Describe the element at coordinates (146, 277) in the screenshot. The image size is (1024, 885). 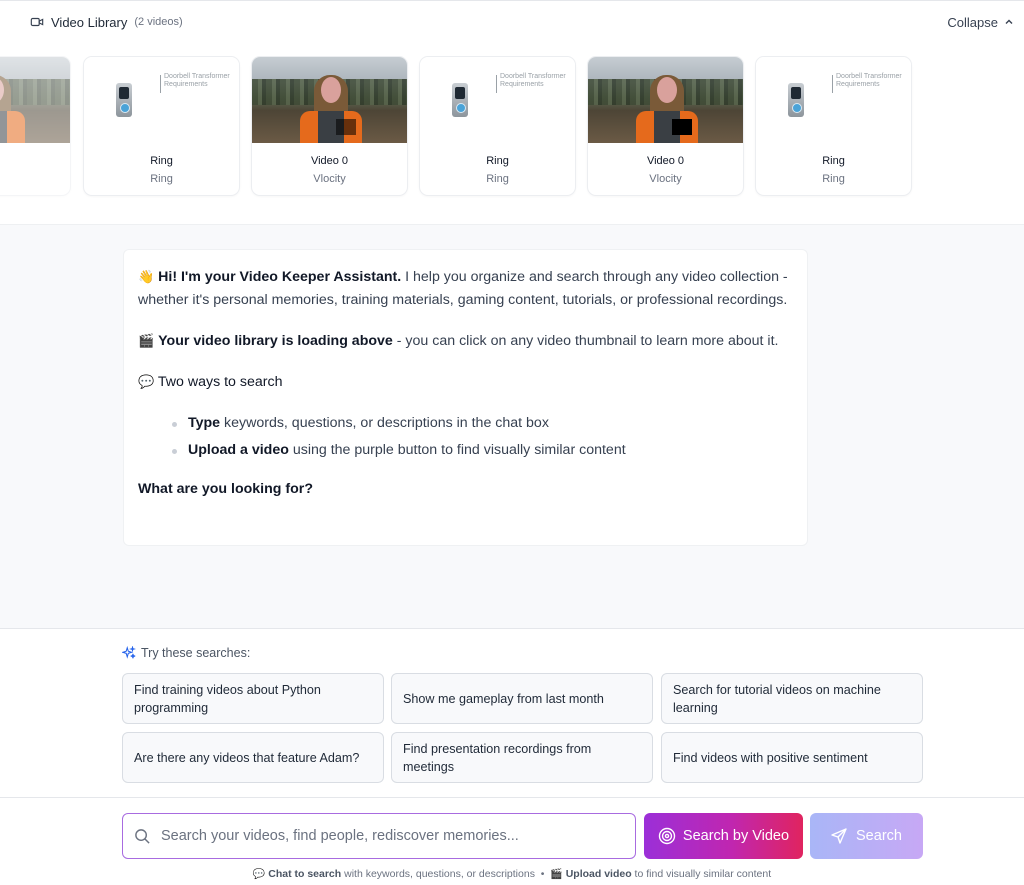
I see `waving-hand-icon: 👋` at that location.